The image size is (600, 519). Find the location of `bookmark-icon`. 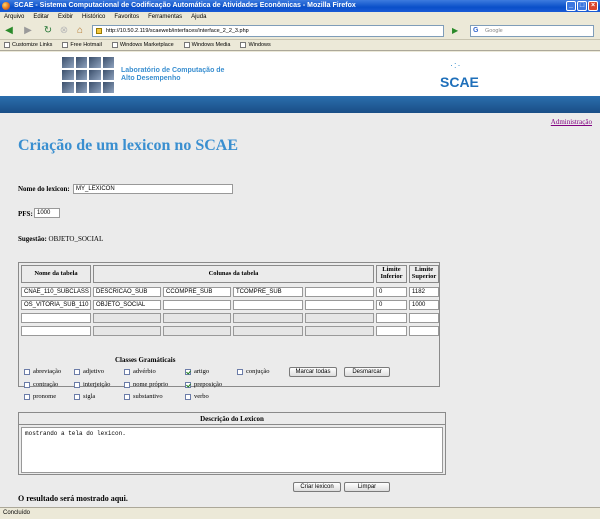

bookmark-icon is located at coordinates (243, 45).